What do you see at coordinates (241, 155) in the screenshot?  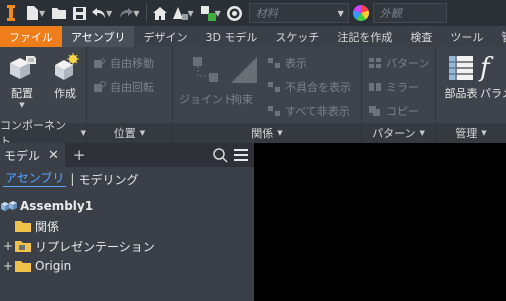 I see `hamburger-menu-icon` at bounding box center [241, 155].